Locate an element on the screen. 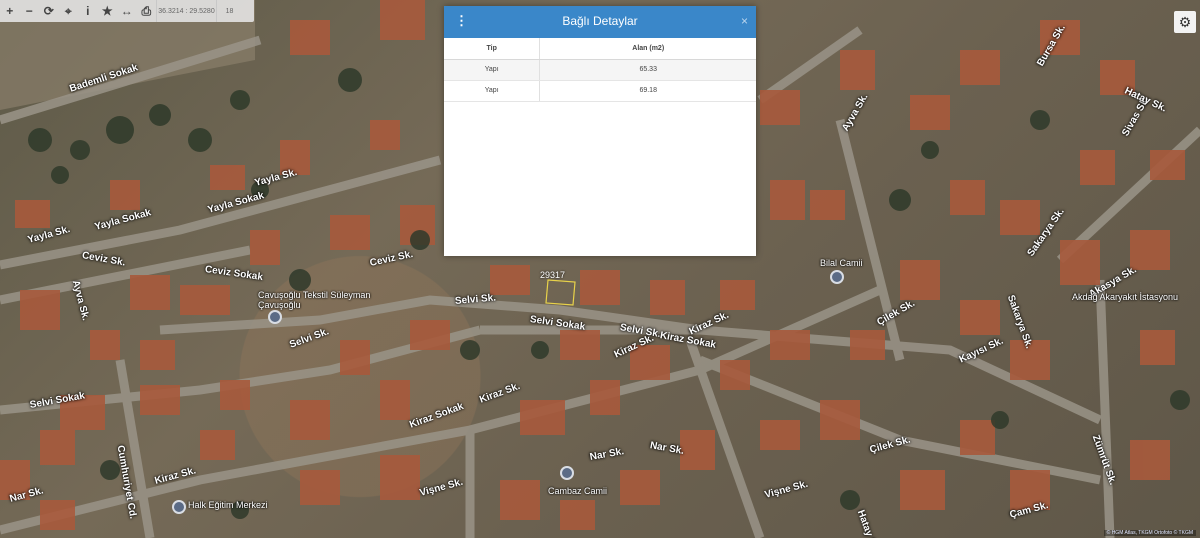 The width and height of the screenshot is (1200, 538). info-icon: i is located at coordinates (88, 11).